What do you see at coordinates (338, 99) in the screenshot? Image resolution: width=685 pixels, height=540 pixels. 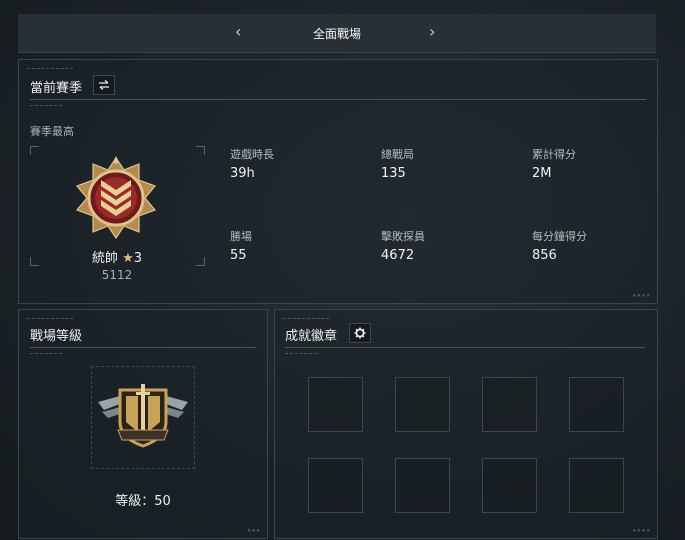 I see `season-divider` at bounding box center [338, 99].